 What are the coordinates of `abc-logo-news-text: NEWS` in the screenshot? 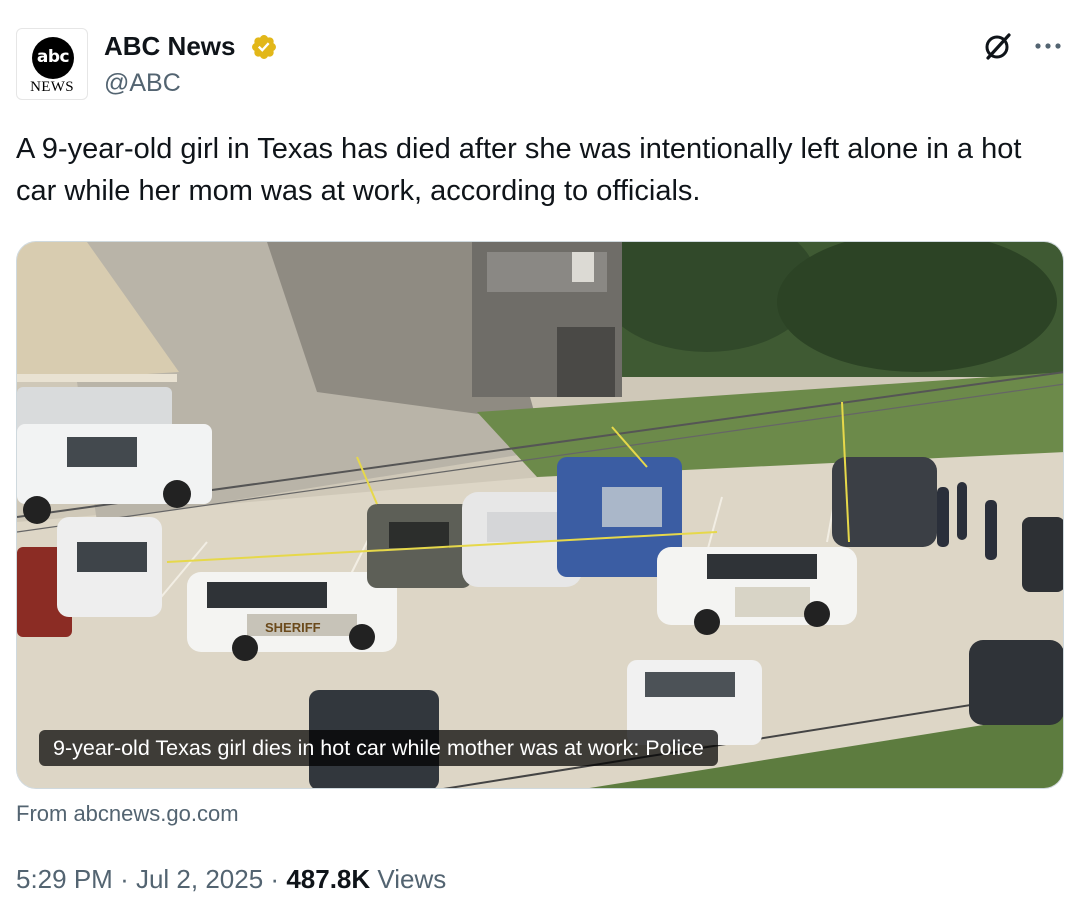 It's located at (52, 87).